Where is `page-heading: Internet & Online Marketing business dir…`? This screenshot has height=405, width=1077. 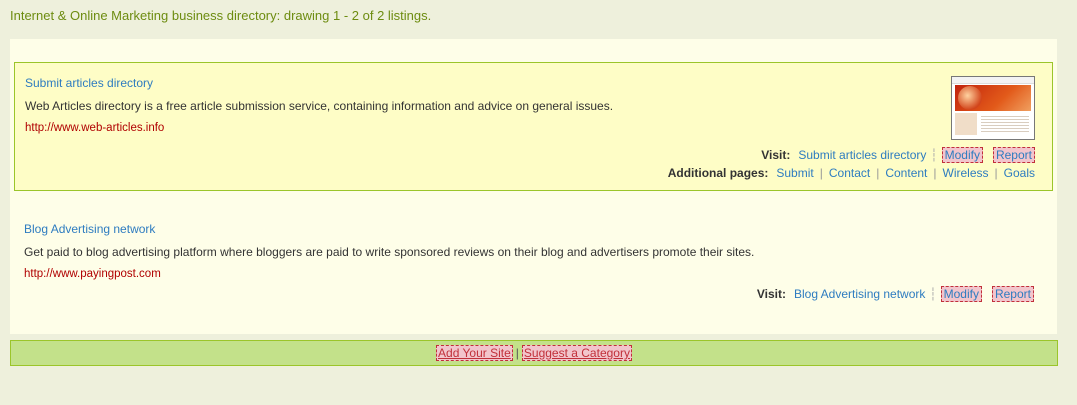
page-heading: Internet & Online Marketing business dir… is located at coordinates (221, 15).